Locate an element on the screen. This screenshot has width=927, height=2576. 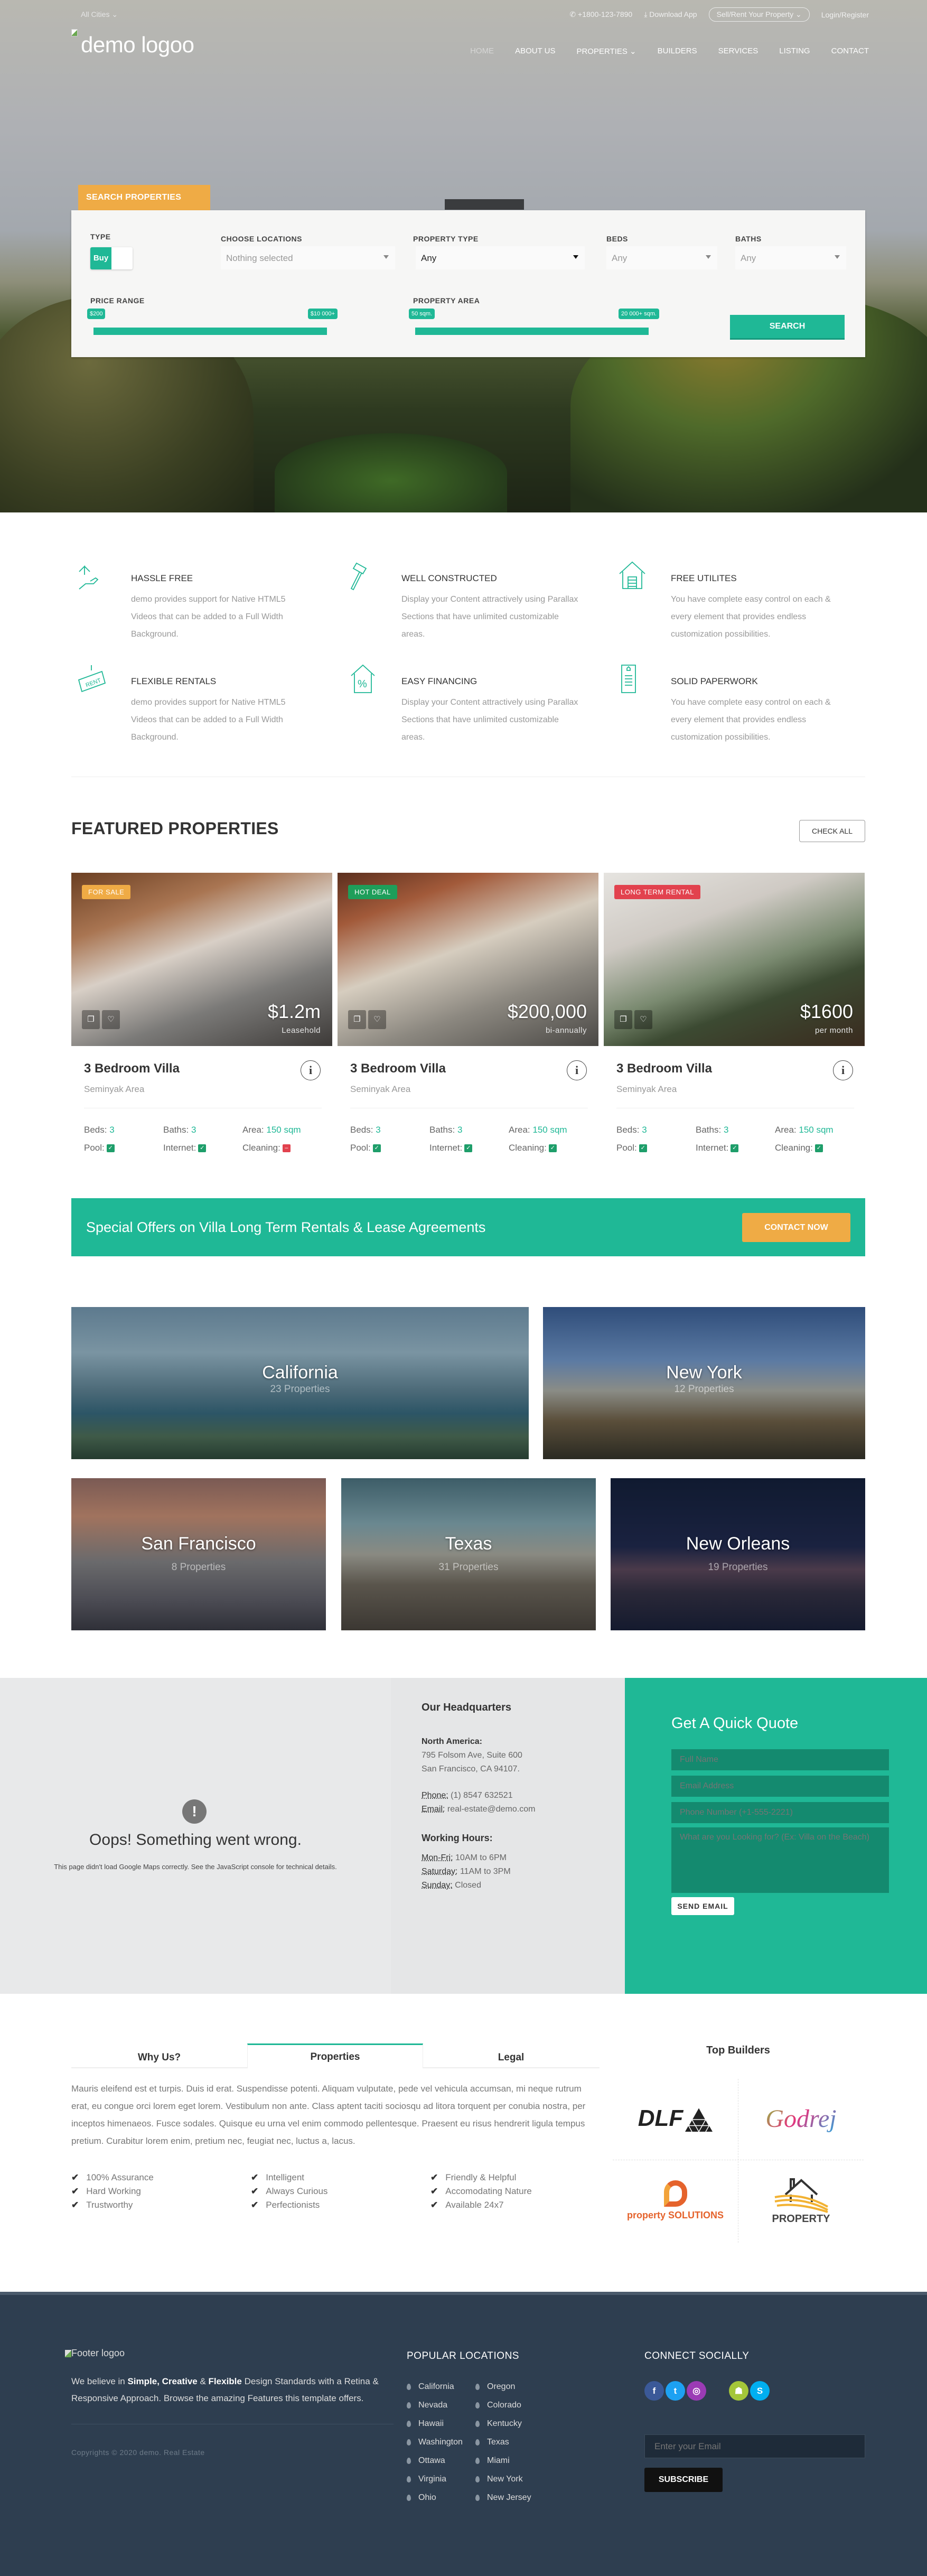
spec-pool: Pool: ✓ is located at coordinates (124, 1148).